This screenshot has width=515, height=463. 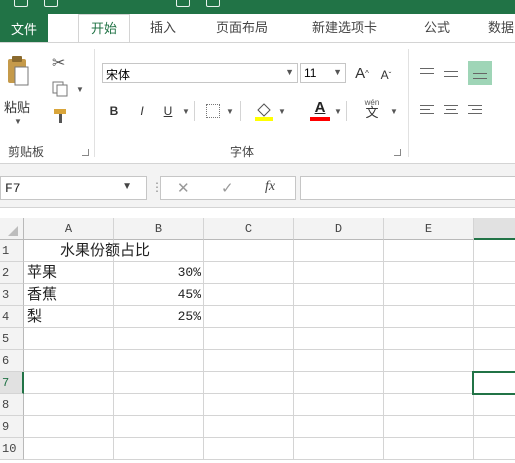 I want to click on tab-page-layout: 页面布局, so click(x=242, y=28).